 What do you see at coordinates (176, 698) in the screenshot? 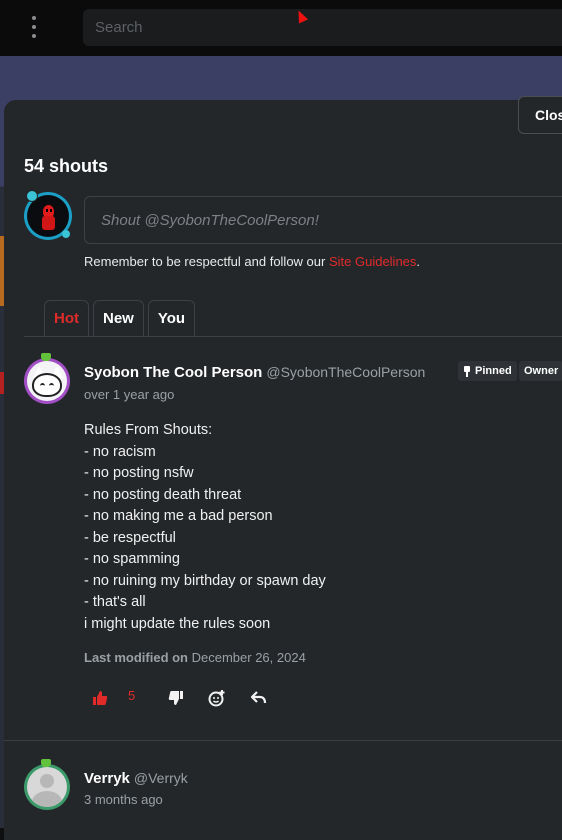
I see `thumbs-down-icon` at bounding box center [176, 698].